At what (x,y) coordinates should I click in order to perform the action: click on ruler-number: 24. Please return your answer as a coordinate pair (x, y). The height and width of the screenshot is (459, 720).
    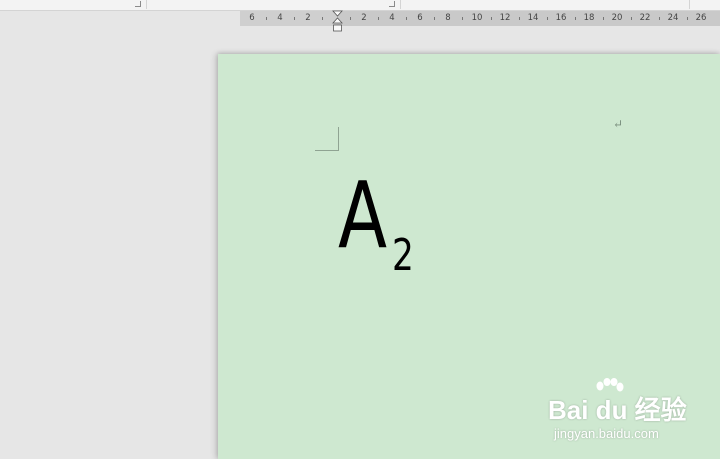
    Looking at the image, I should click on (673, 18).